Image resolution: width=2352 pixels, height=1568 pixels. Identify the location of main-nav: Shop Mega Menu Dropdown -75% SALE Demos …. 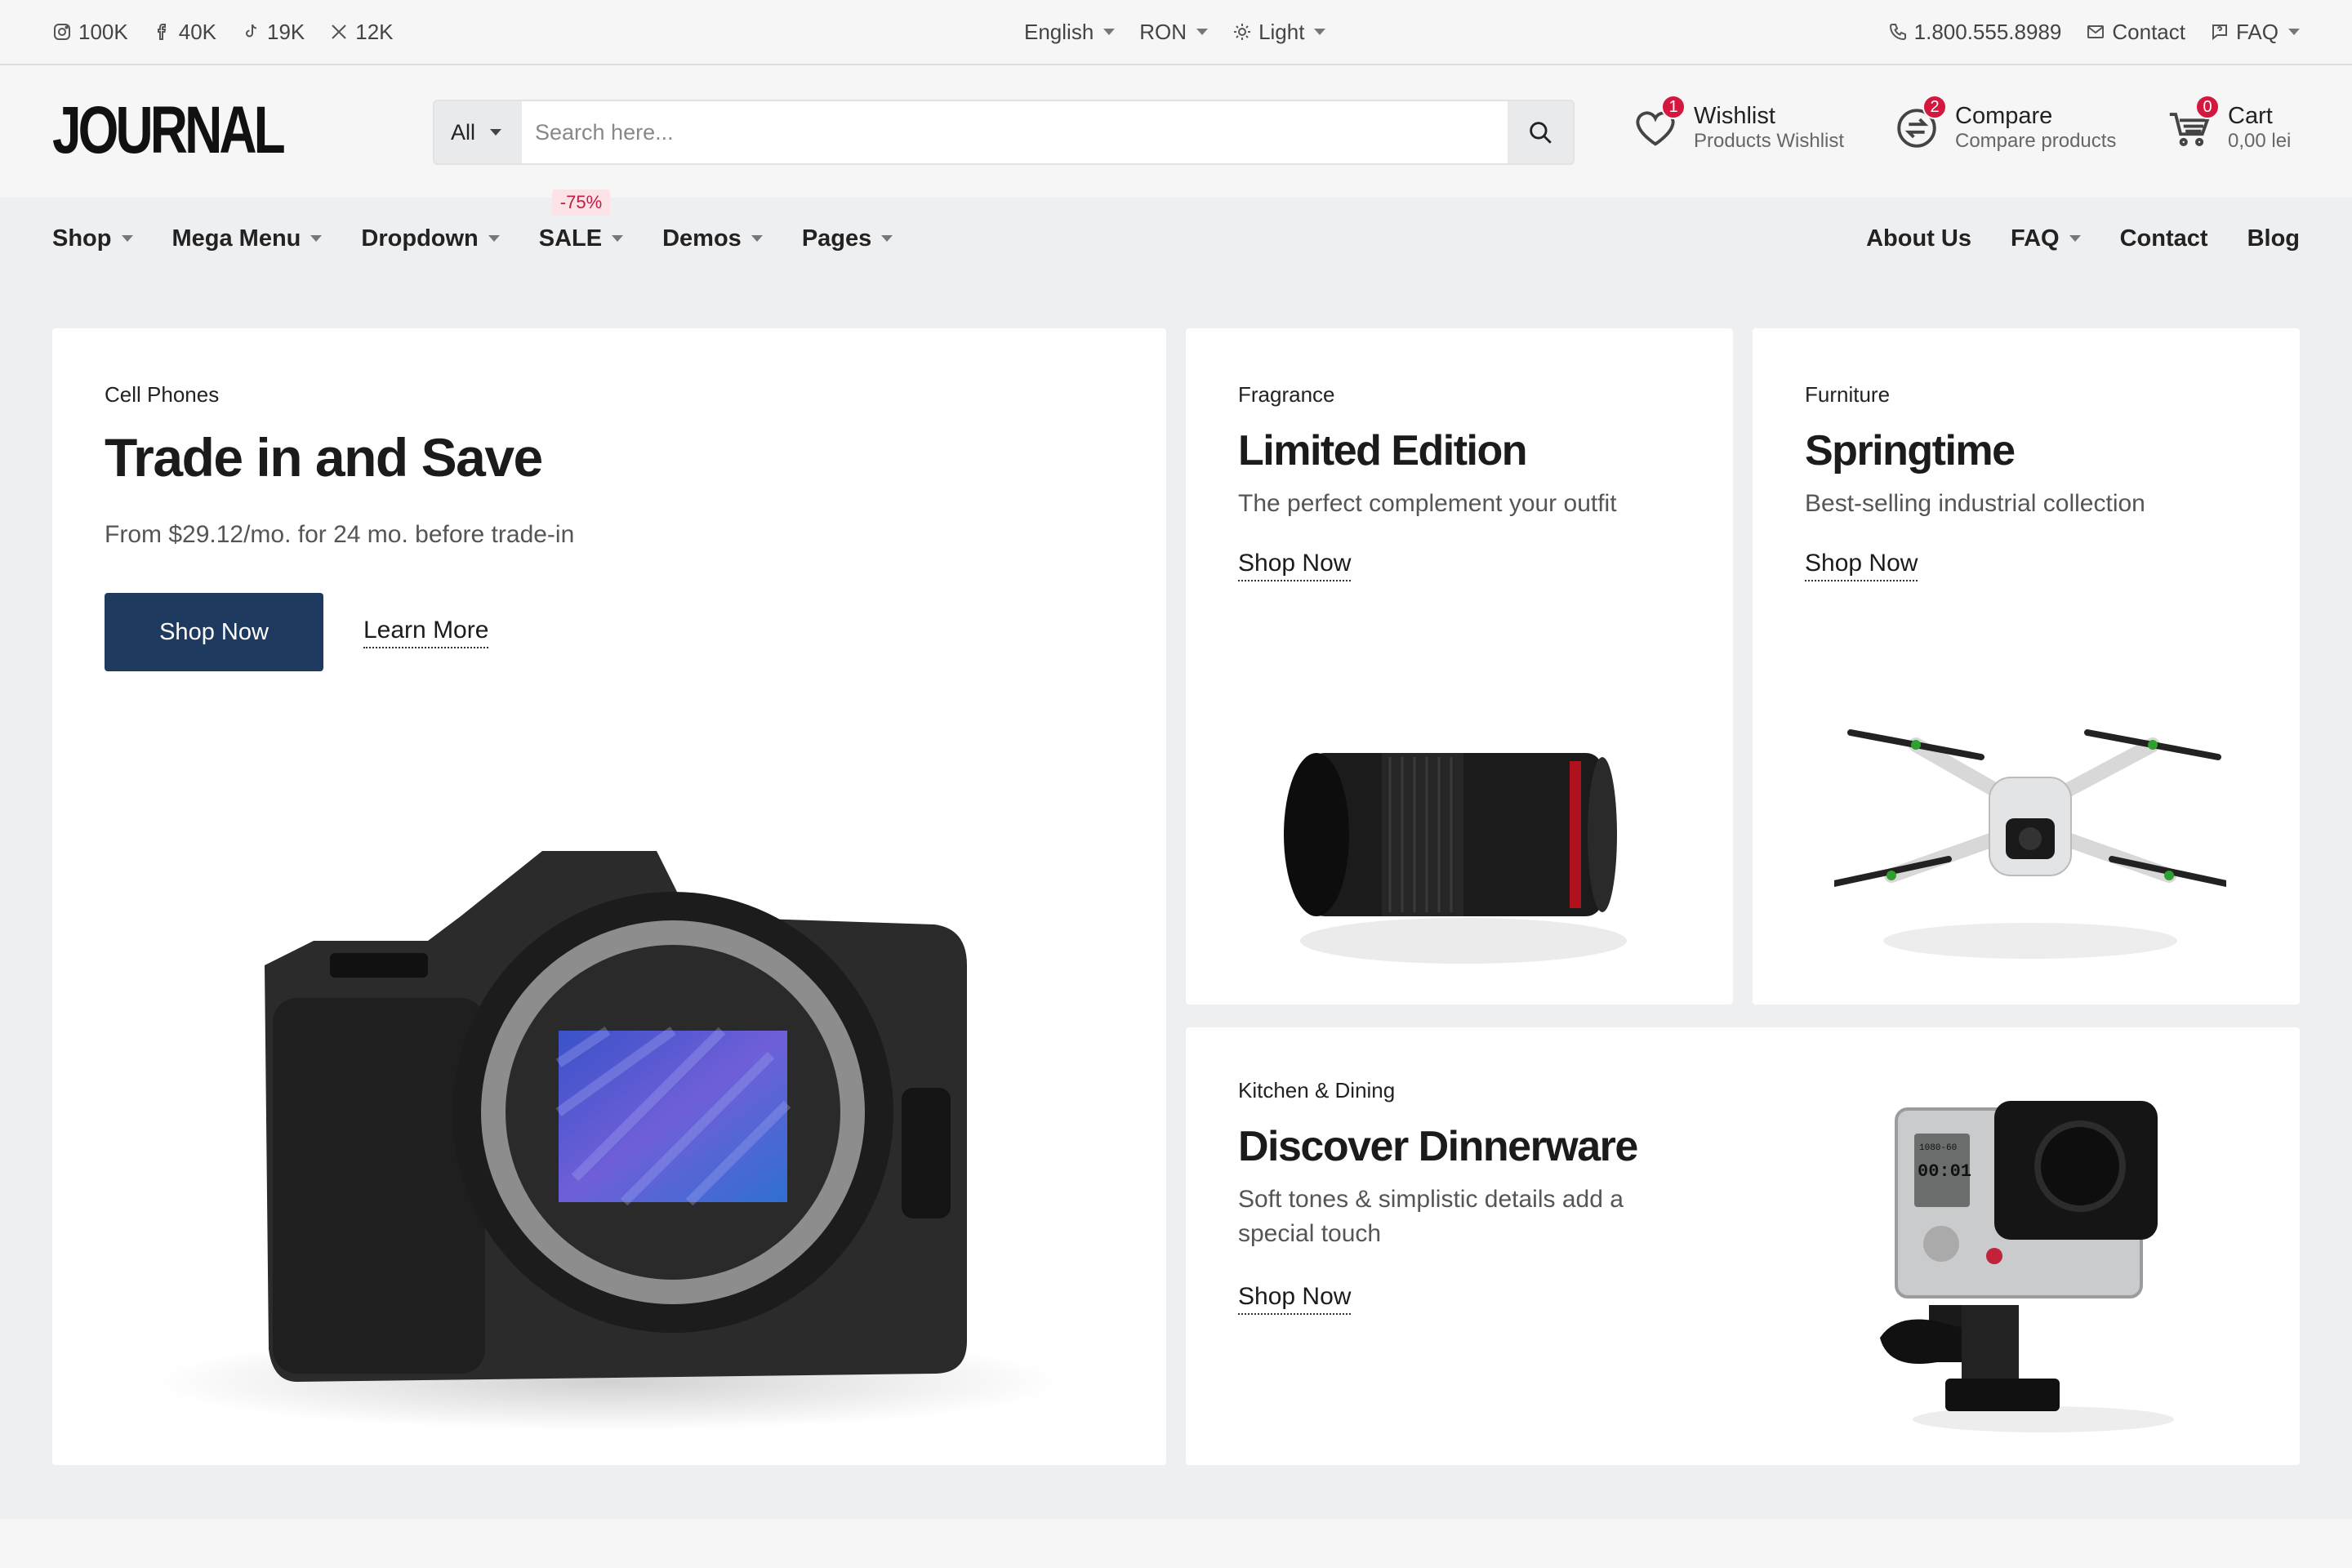
(1176, 234).